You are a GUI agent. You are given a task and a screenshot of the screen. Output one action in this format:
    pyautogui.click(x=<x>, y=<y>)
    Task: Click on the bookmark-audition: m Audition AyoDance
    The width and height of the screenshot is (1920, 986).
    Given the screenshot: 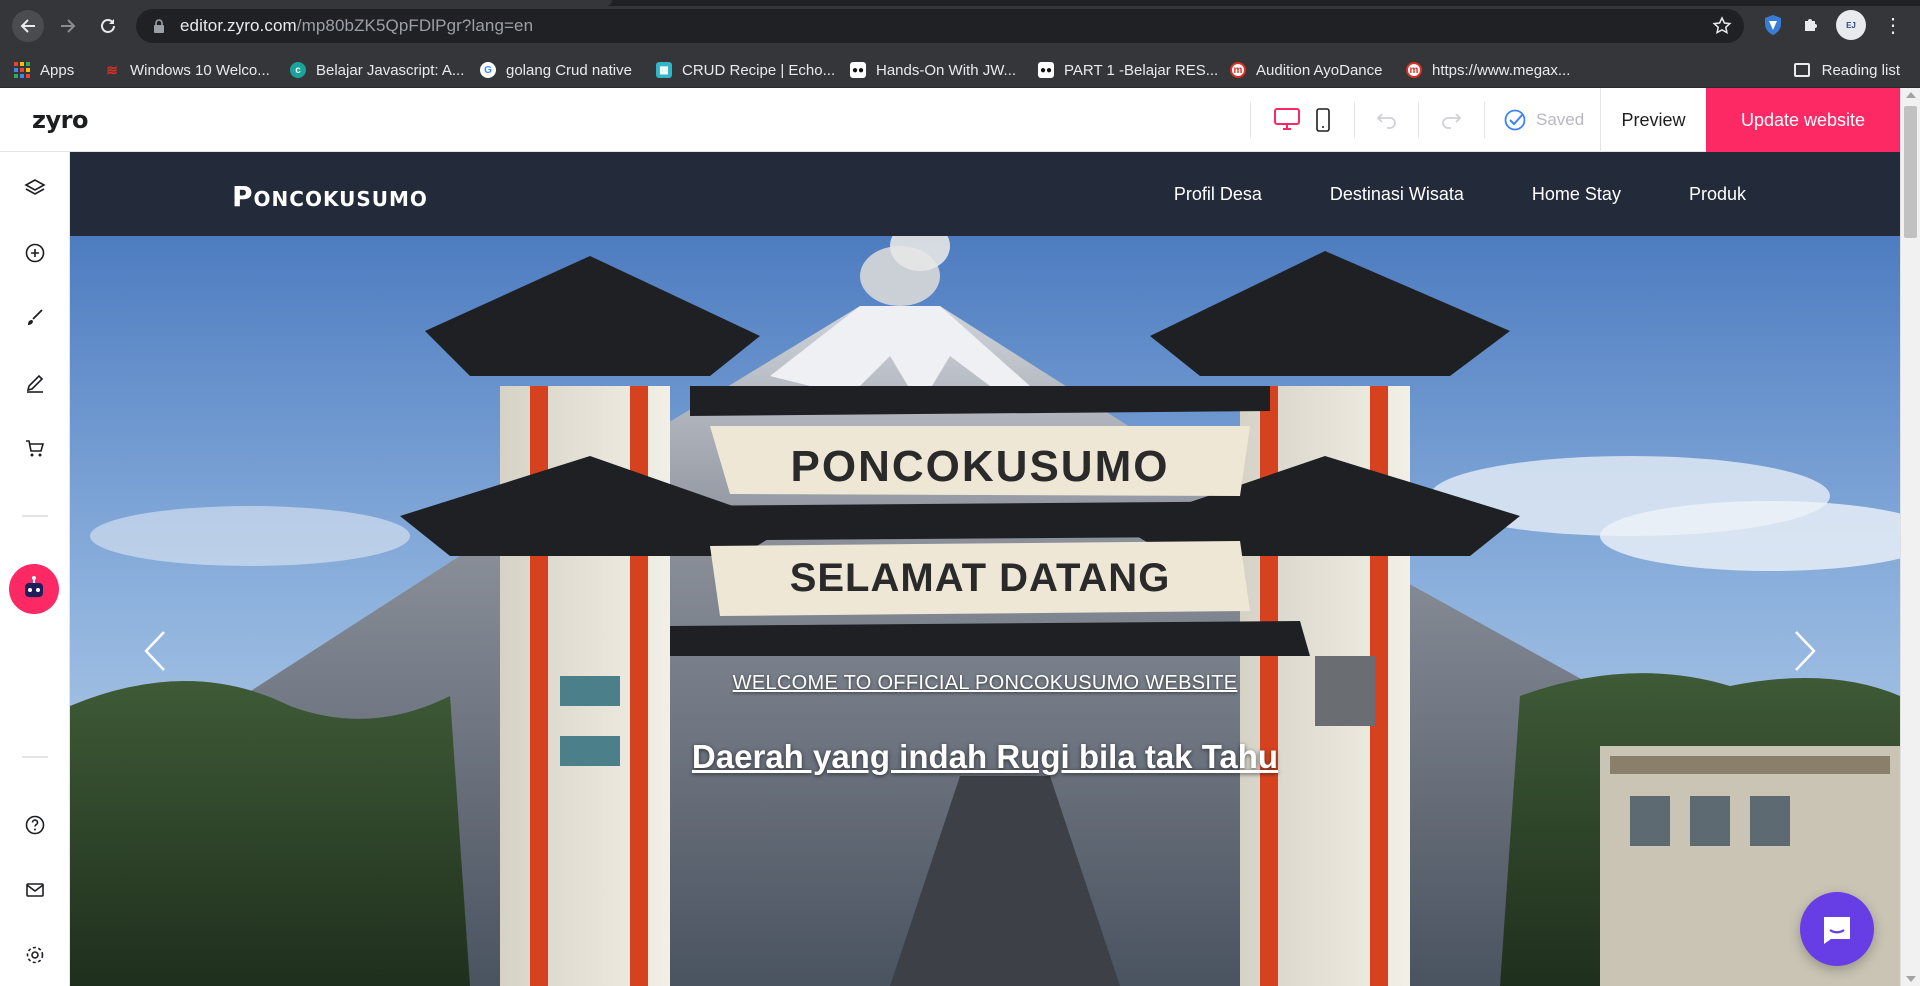 What is the action you would take?
    pyautogui.click(x=1306, y=70)
    